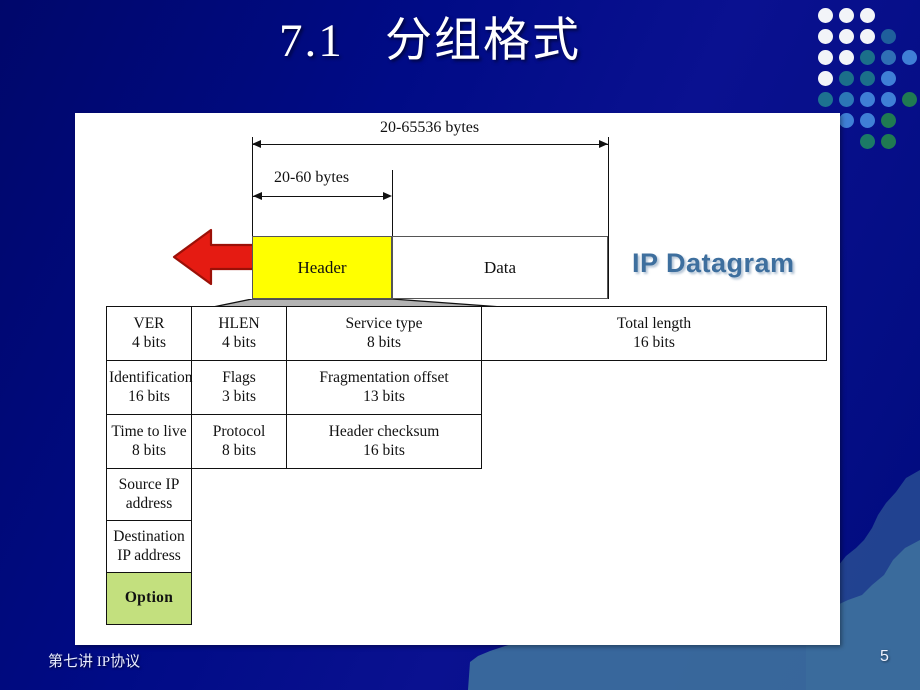  What do you see at coordinates (466, 494) in the screenshot?
I see `header-field-row: Source IP address` at bounding box center [466, 494].